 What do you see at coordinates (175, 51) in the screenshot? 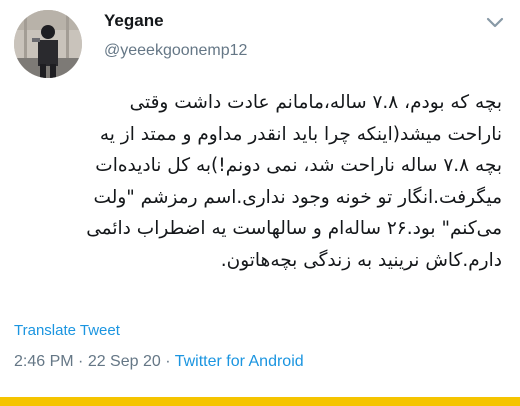
I see `user-handle: @yeeekgoonemp12` at bounding box center [175, 51].